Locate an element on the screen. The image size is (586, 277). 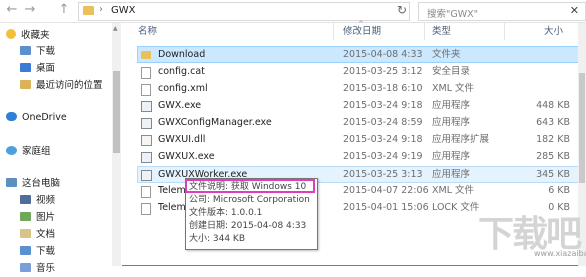
star-icon is located at coordinates (11, 34).